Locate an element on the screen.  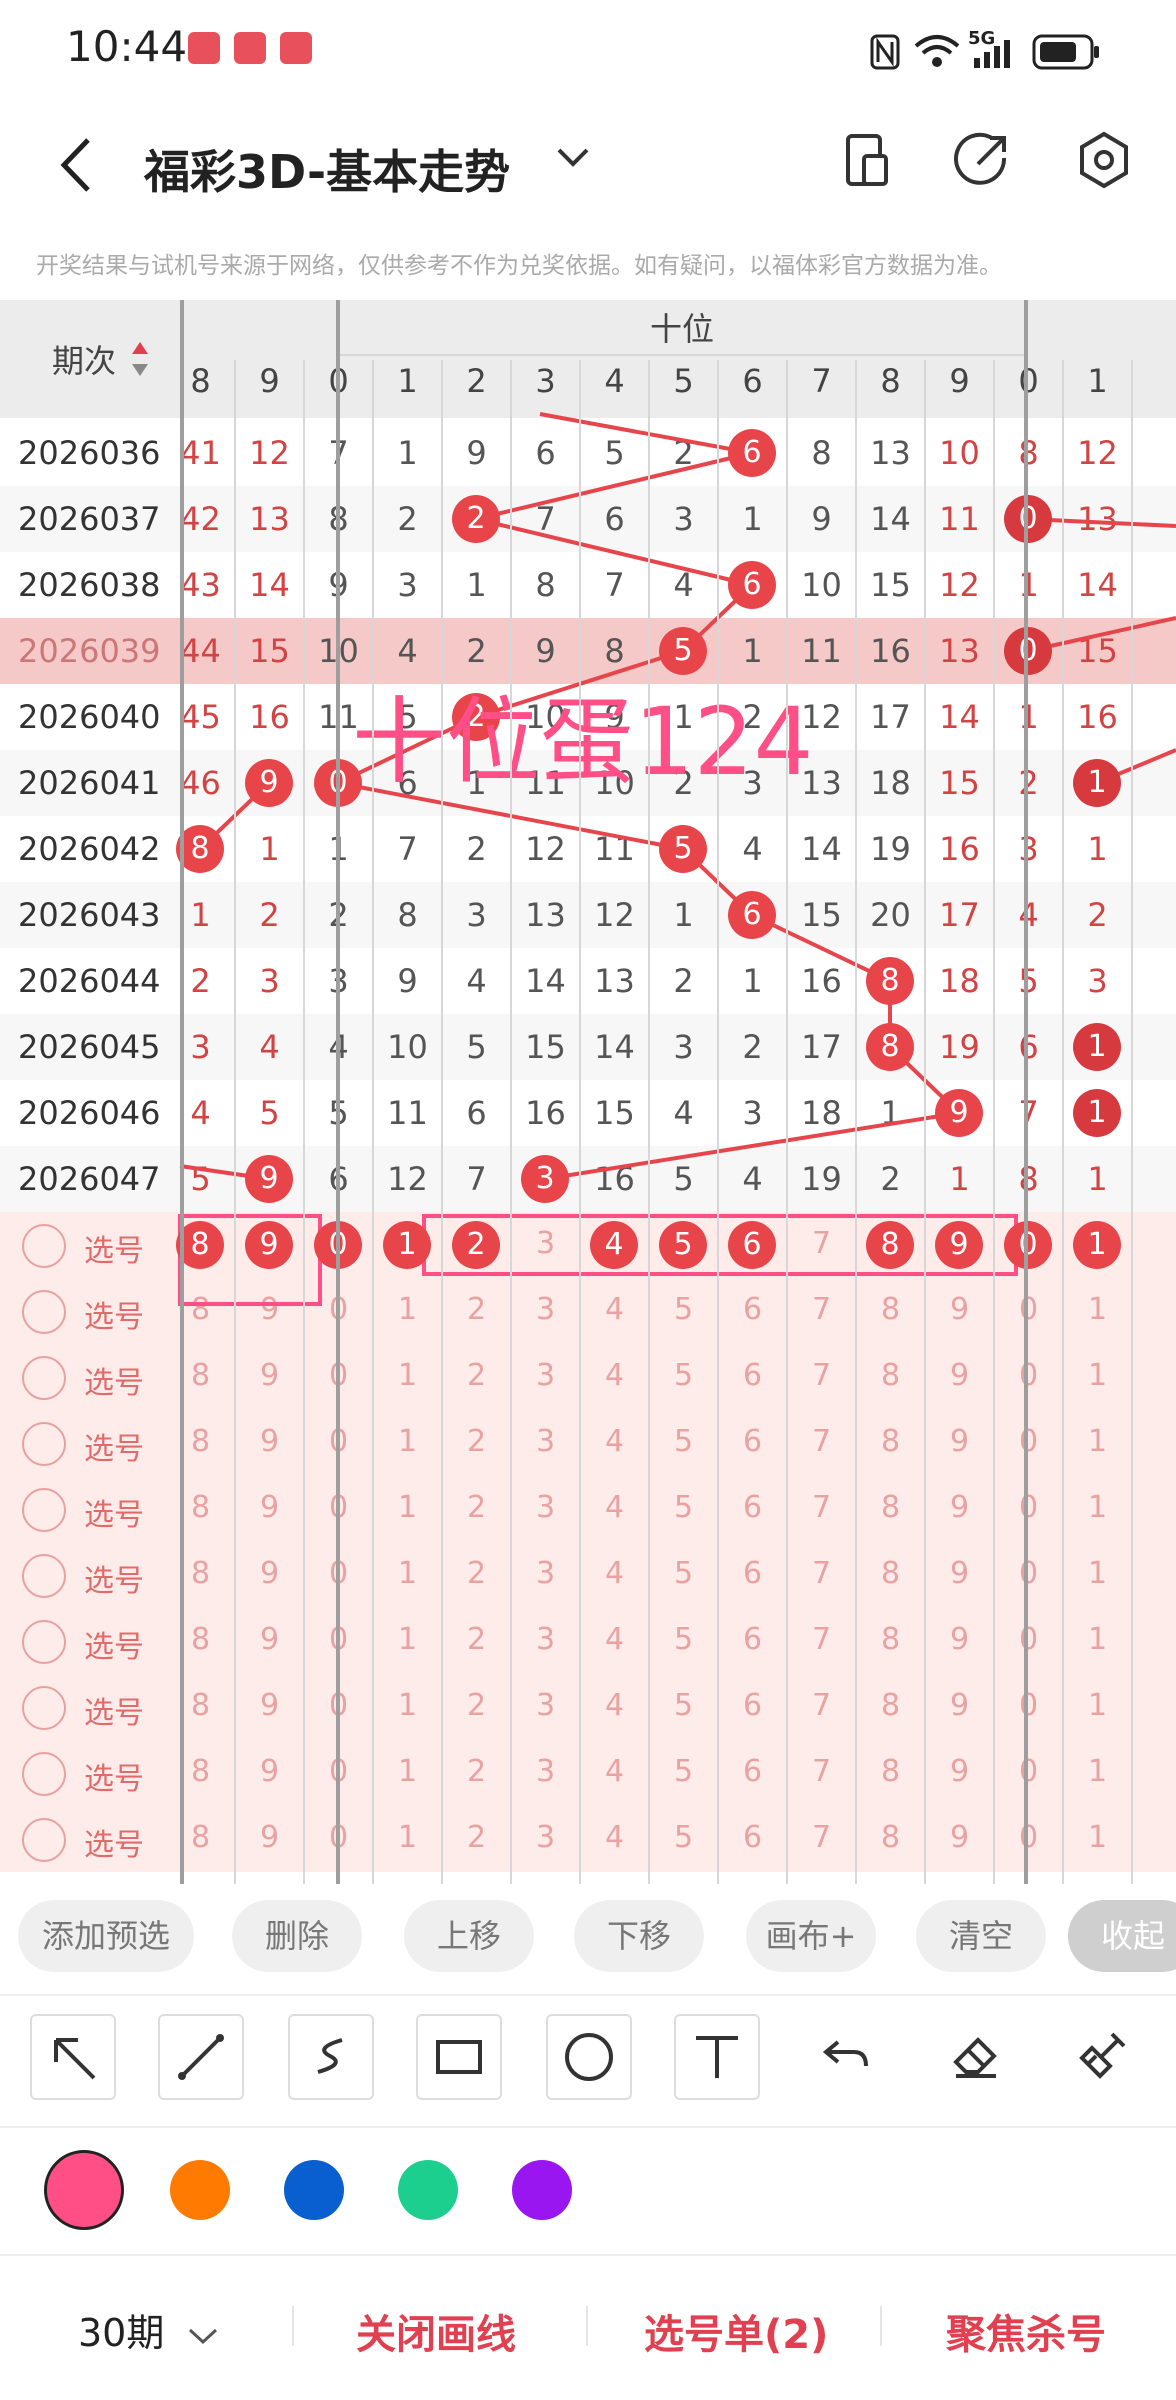
undo-icon is located at coordinates (845, 2053).